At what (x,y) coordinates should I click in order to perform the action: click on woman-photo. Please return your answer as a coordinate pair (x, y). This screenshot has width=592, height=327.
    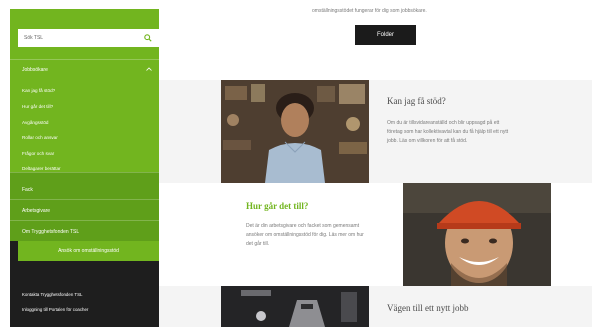
    Looking at the image, I should click on (295, 131).